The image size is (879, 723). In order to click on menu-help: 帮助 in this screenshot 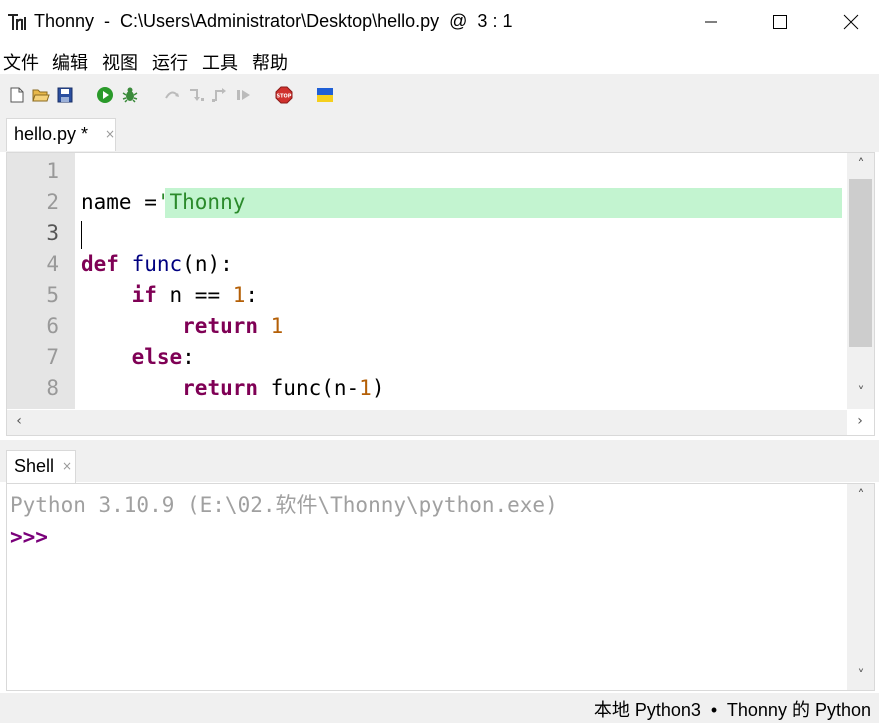, I will do `click(270, 62)`.